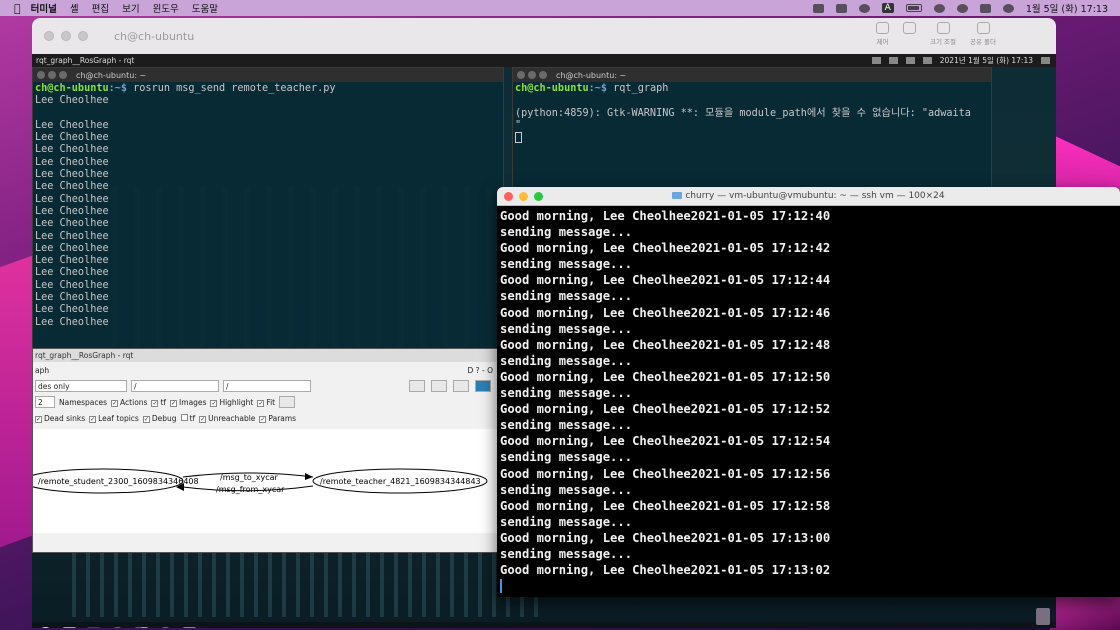 This screenshot has width=1120, height=630. What do you see at coordinates (1045, 60) in the screenshot?
I see `power-icon` at bounding box center [1045, 60].